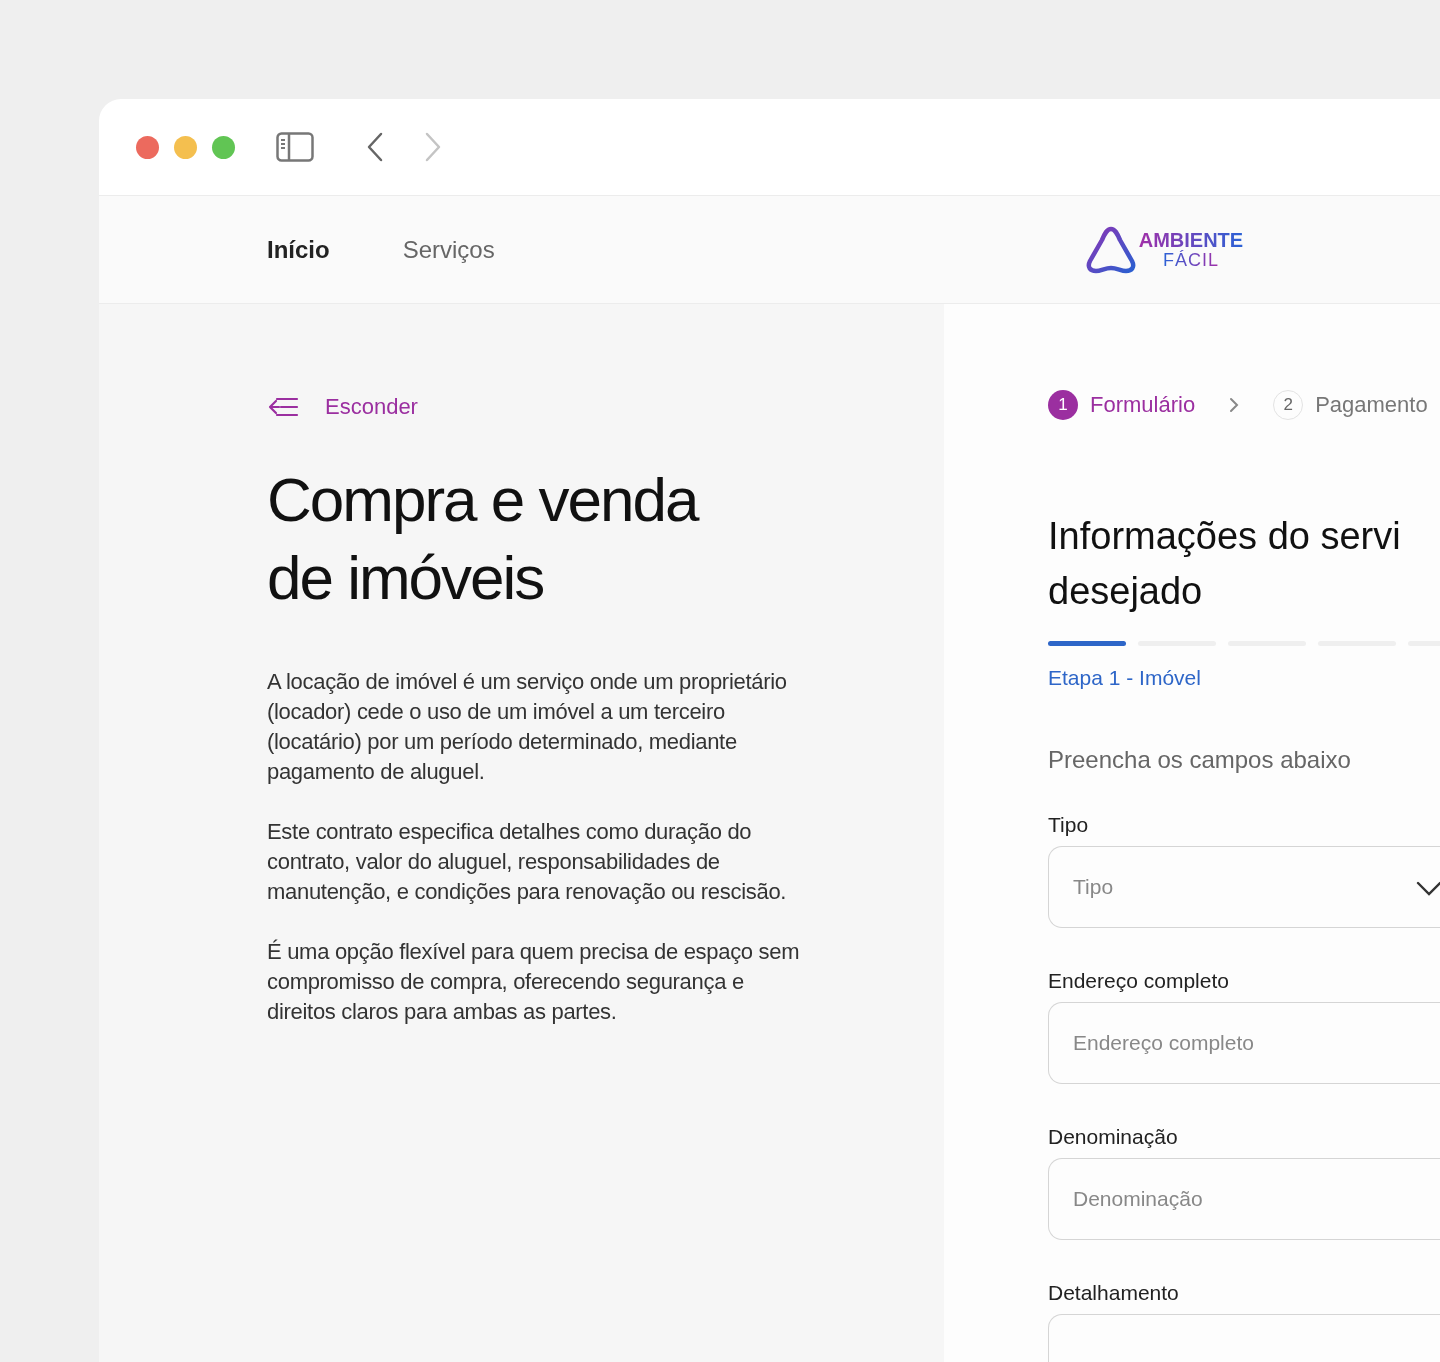 This screenshot has width=1440, height=1362. What do you see at coordinates (1371, 404) in the screenshot?
I see `step-label: Pagamento` at bounding box center [1371, 404].